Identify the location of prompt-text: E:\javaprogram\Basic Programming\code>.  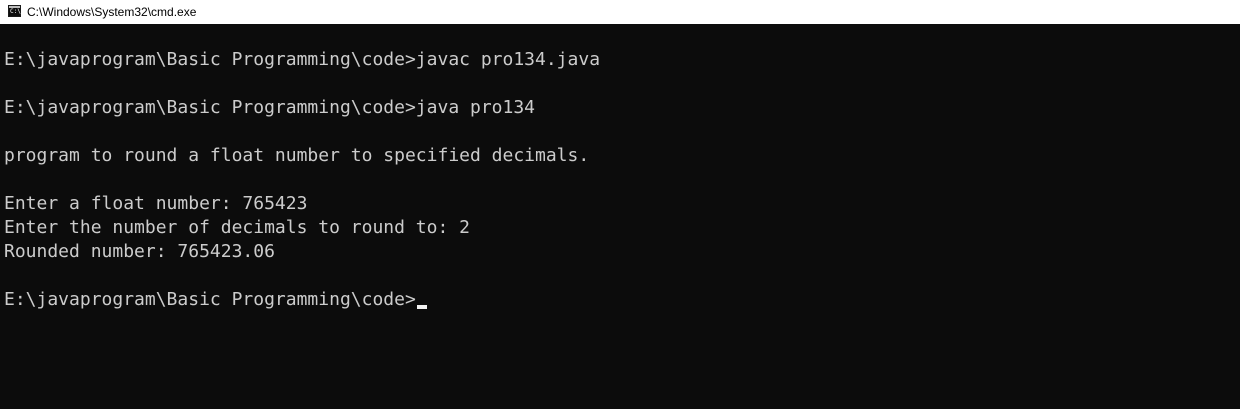
(210, 299).